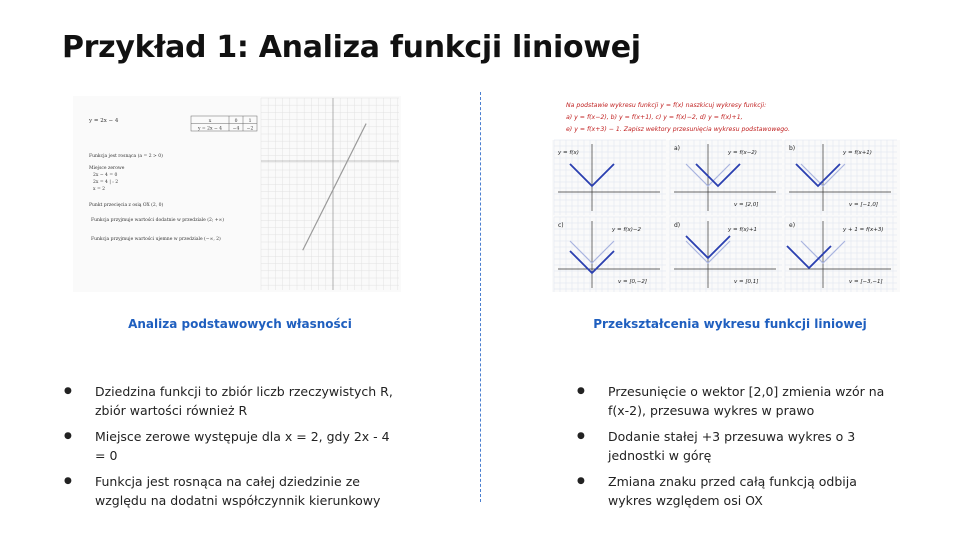 The height and width of the screenshot is (540, 960). I want to click on transformation-panel: y = f(x), so click(609, 177).